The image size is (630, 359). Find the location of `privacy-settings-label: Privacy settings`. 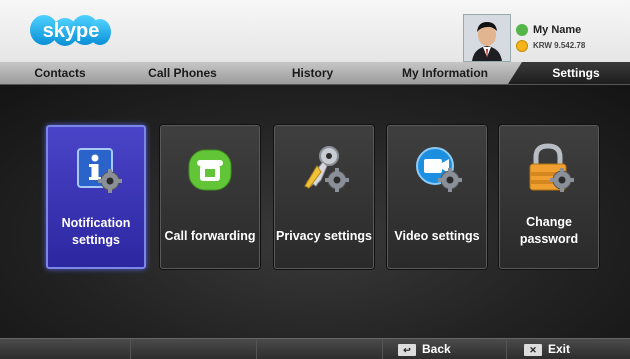

privacy-settings-label: Privacy settings is located at coordinates (324, 236).